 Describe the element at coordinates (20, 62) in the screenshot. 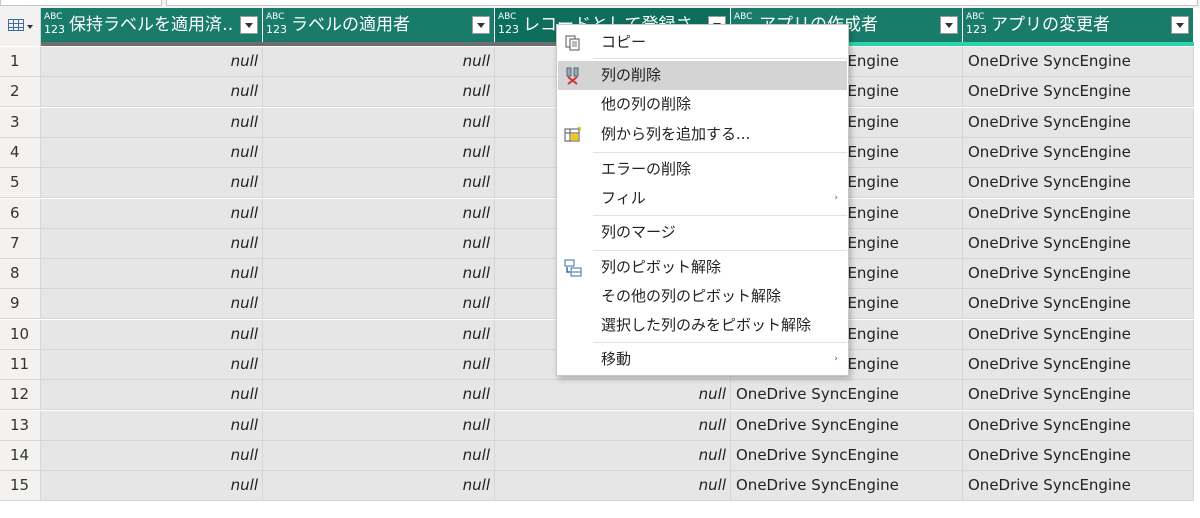

I see `row-number: 1` at that location.